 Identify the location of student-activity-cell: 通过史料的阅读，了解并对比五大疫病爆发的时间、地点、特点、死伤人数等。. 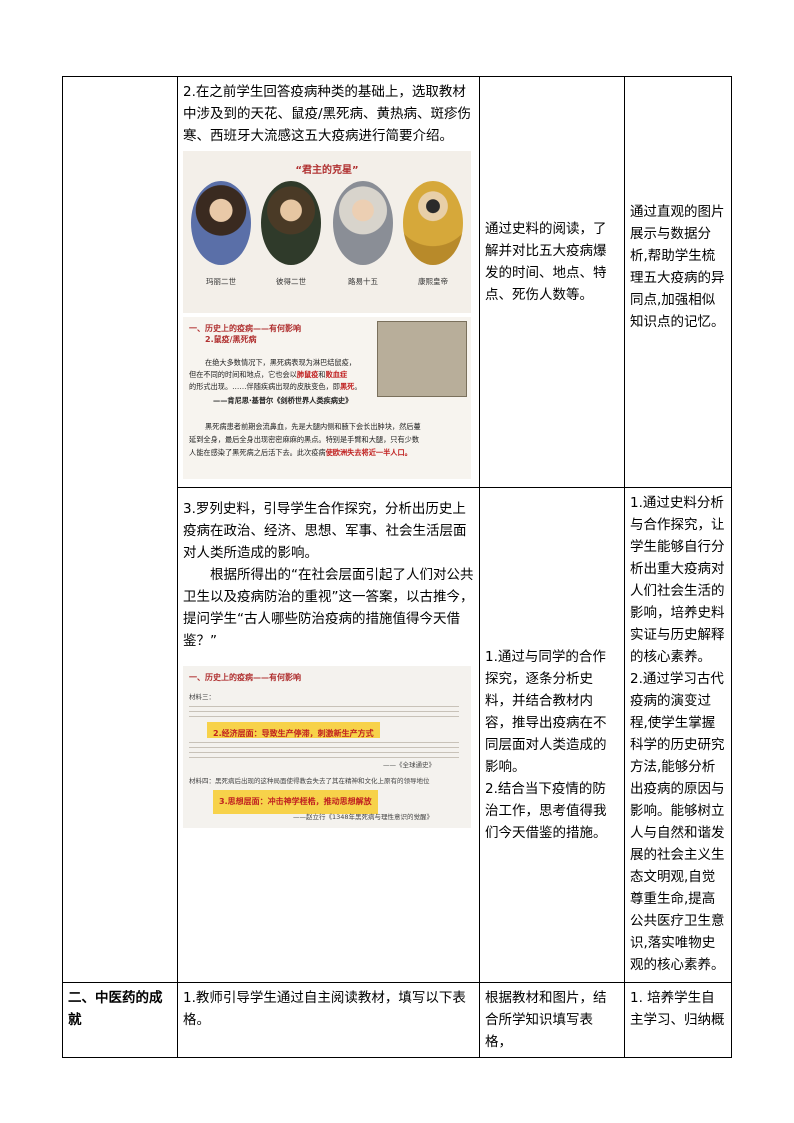
(552, 282).